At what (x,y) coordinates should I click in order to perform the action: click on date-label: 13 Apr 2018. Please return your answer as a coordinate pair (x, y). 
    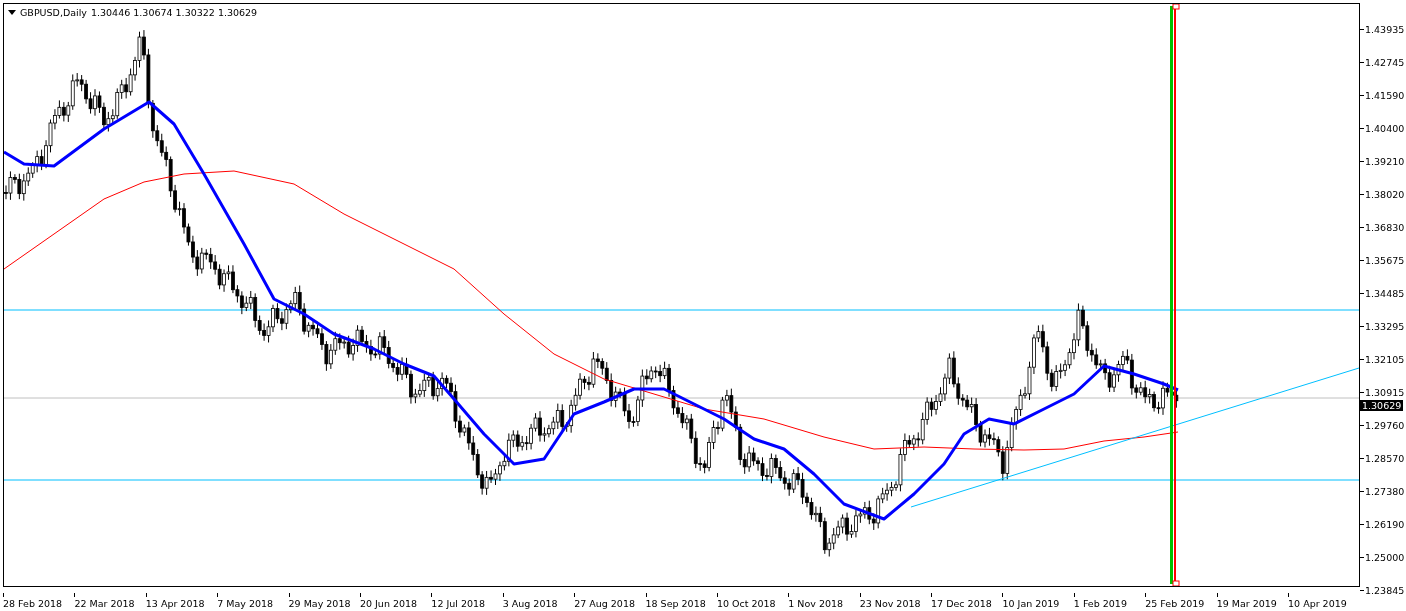
    Looking at the image, I should click on (175, 603).